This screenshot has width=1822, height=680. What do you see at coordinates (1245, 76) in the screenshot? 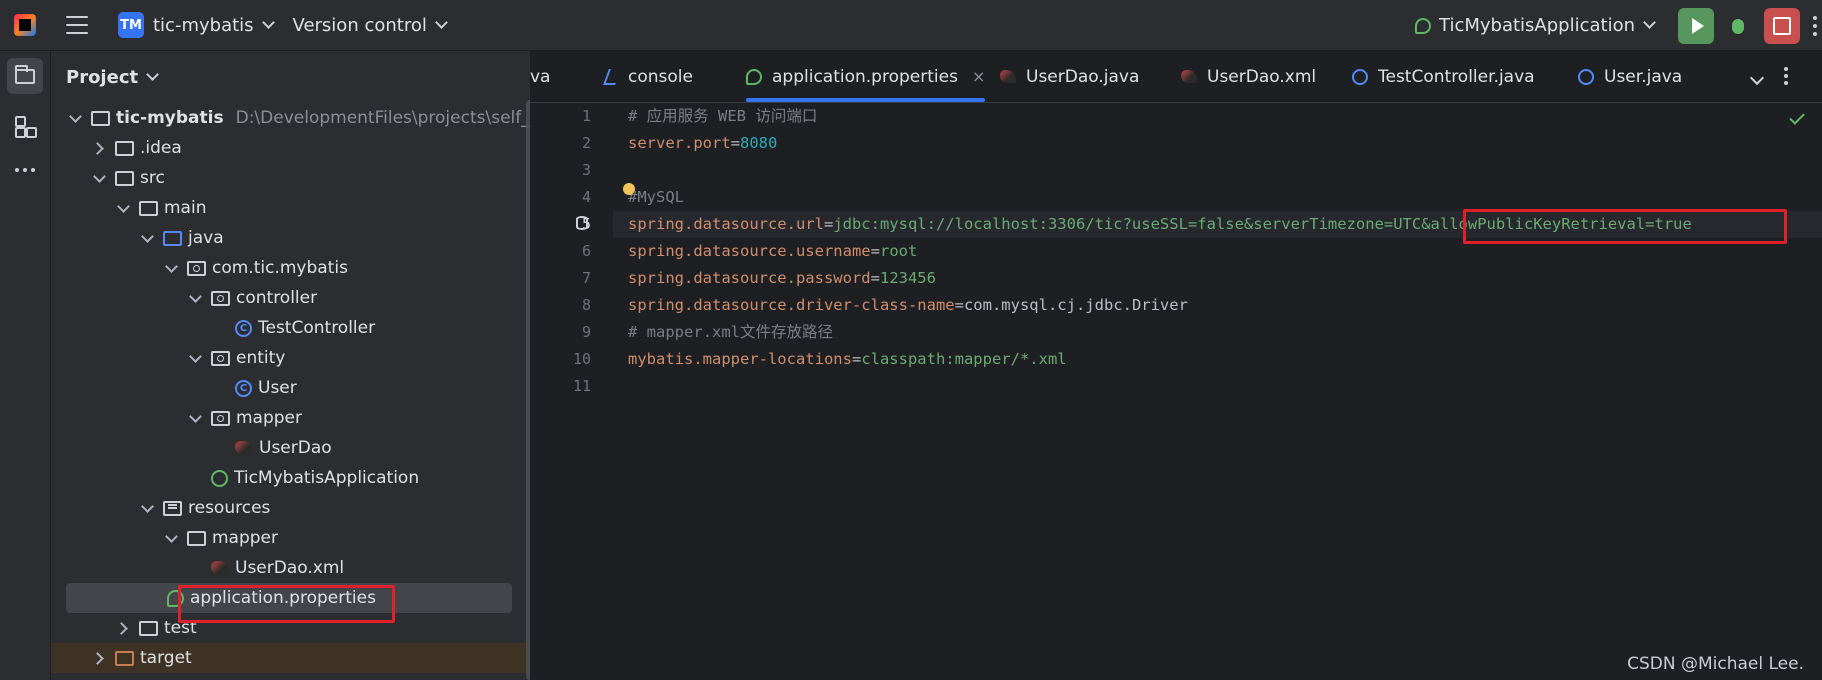
I see `tab-userdao-xml: UserDao.xml` at bounding box center [1245, 76].